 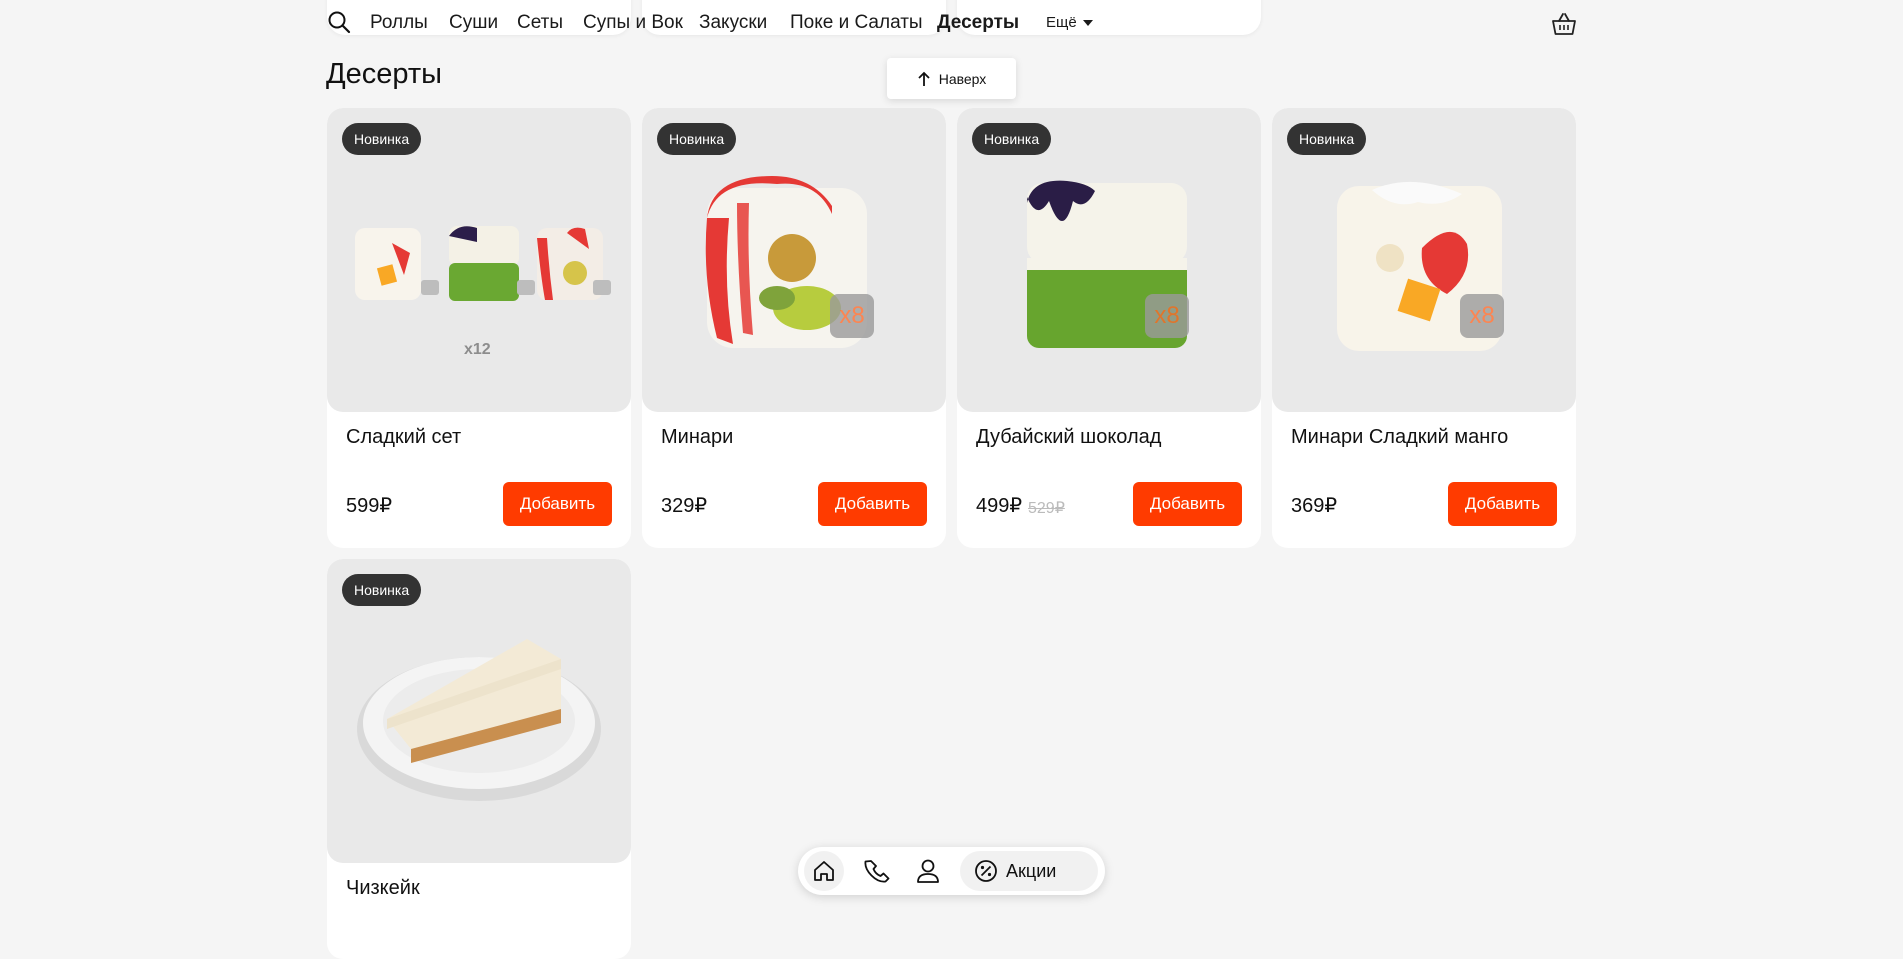 I want to click on user-icon, so click(x=928, y=871).